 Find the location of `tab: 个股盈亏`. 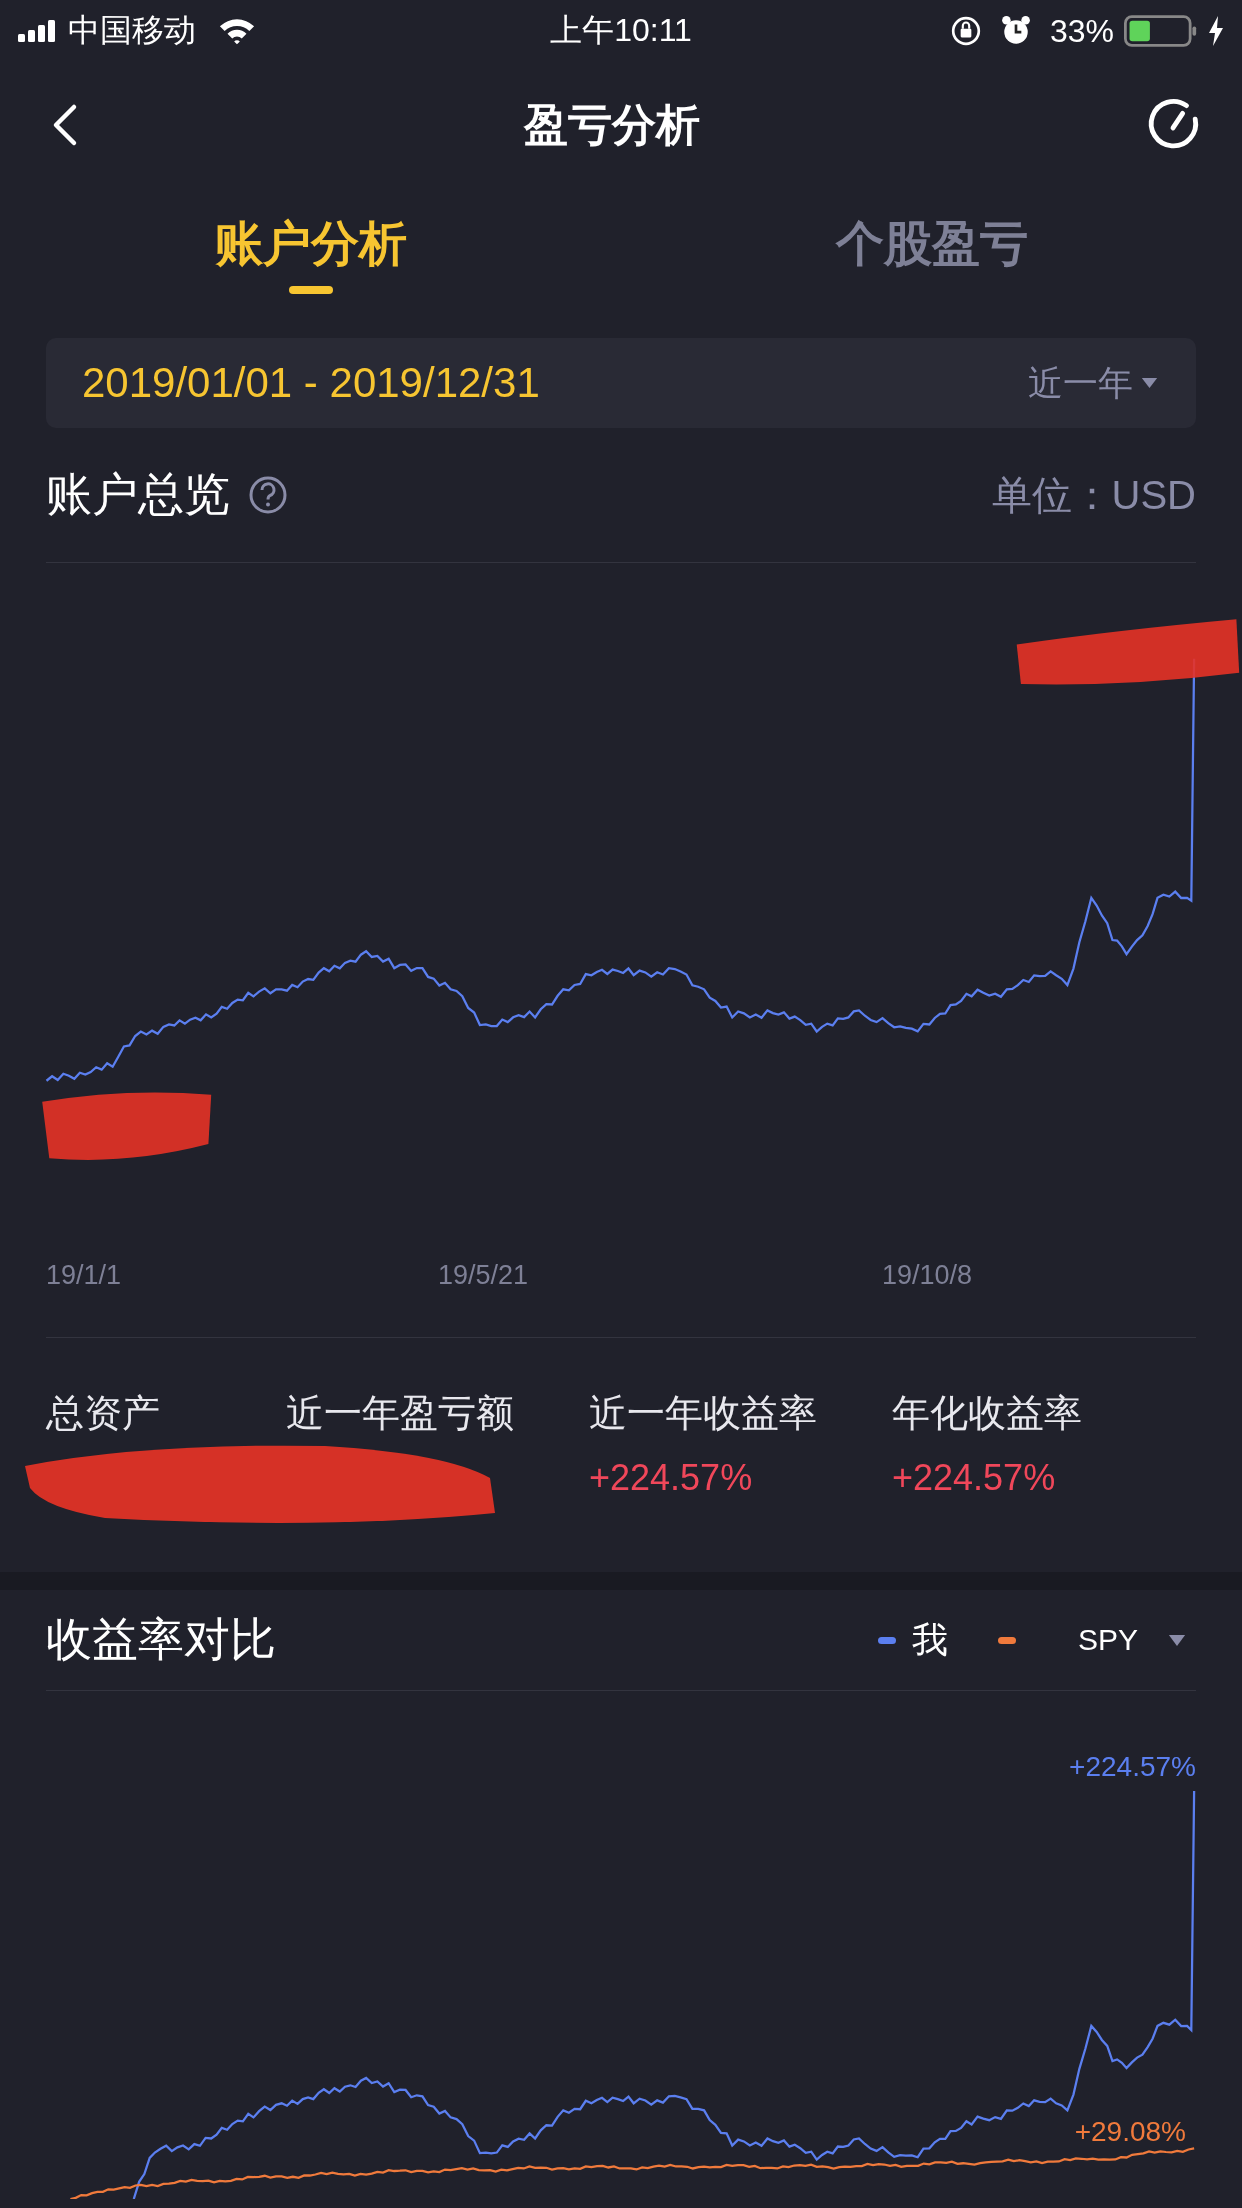

tab: 个股盈亏 is located at coordinates (931, 248).